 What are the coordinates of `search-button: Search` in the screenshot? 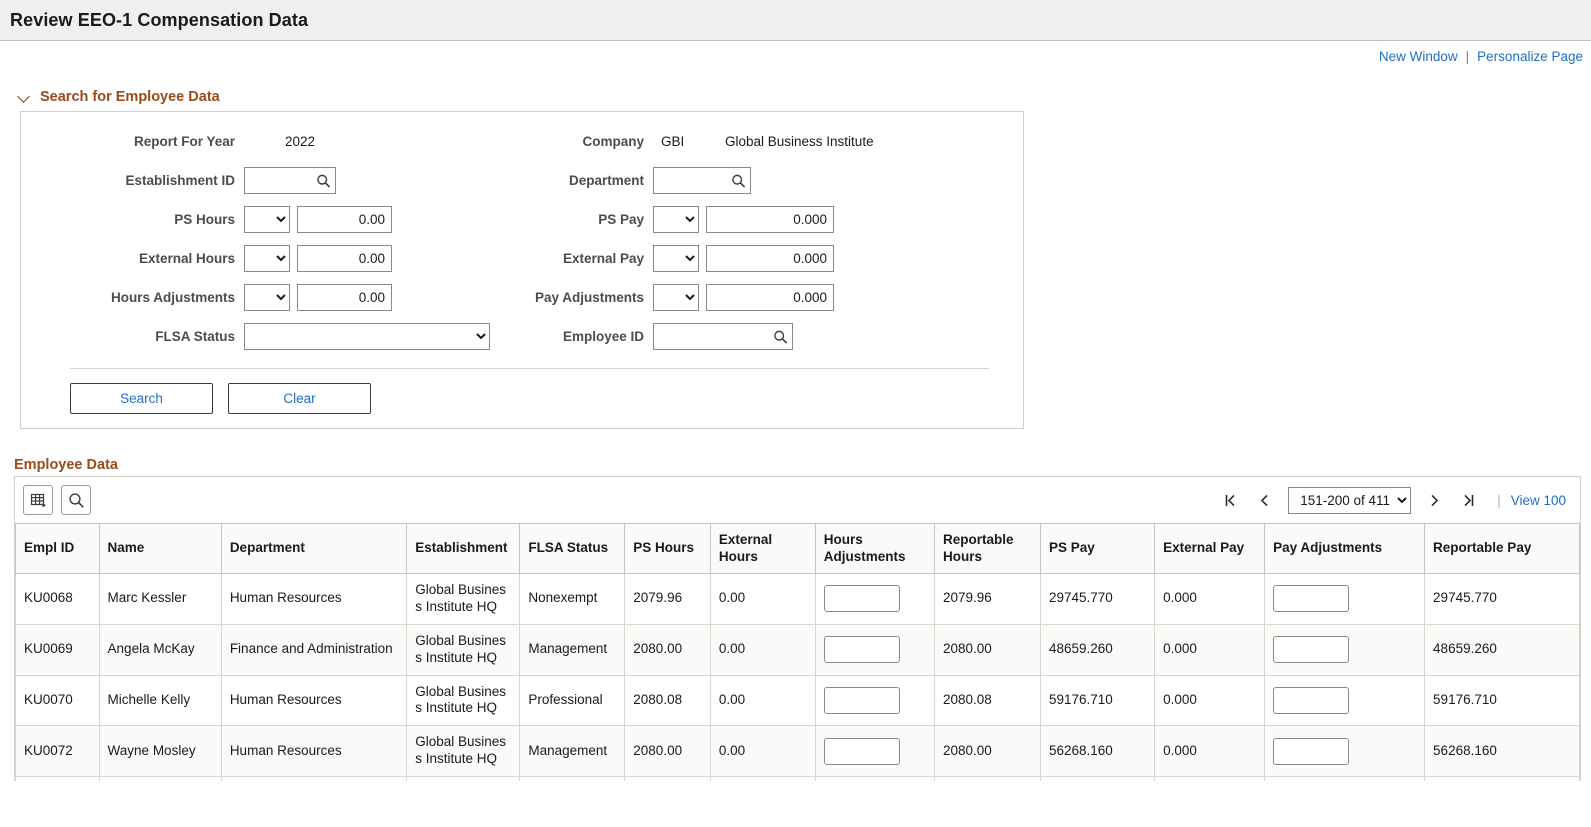 It's located at (141, 398).